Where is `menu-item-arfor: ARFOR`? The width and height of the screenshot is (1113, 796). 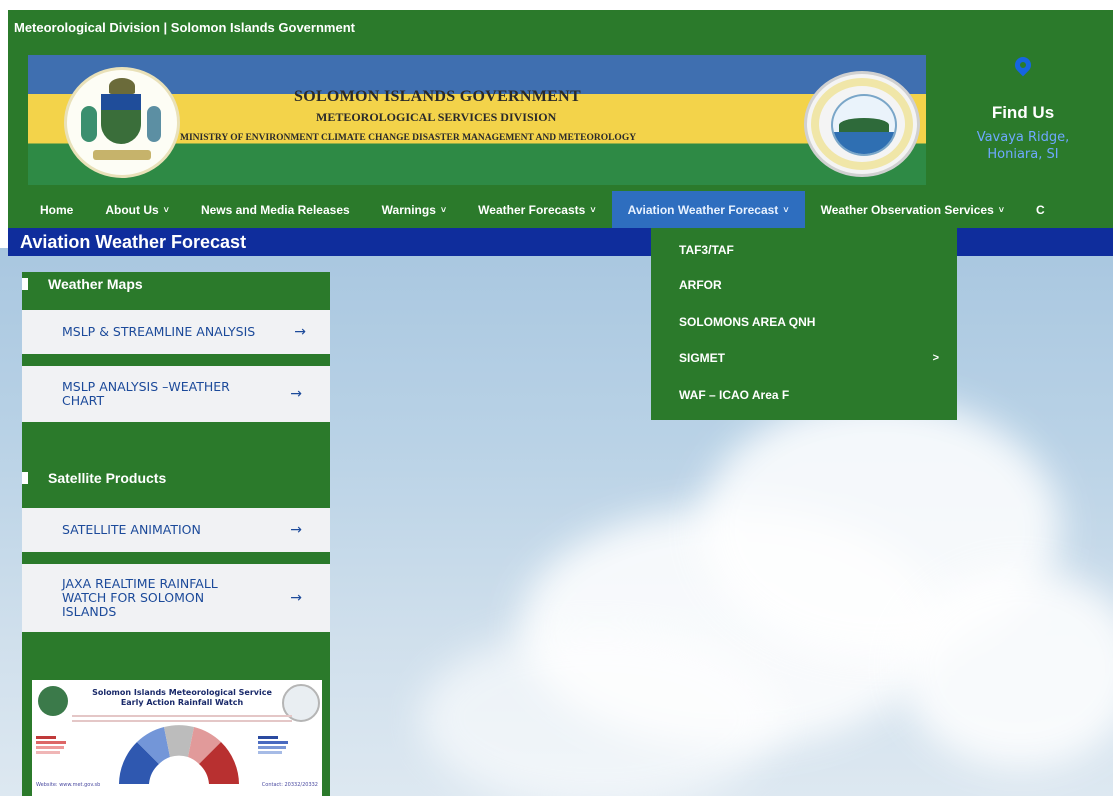 menu-item-arfor: ARFOR is located at coordinates (809, 285).